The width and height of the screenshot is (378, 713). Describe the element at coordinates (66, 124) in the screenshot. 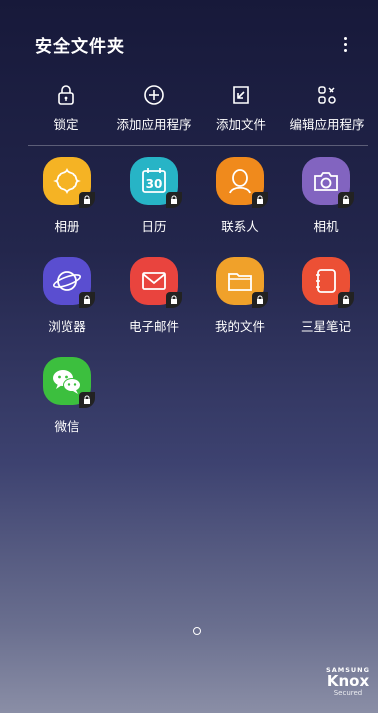

I see `lock-label: 锁定` at that location.